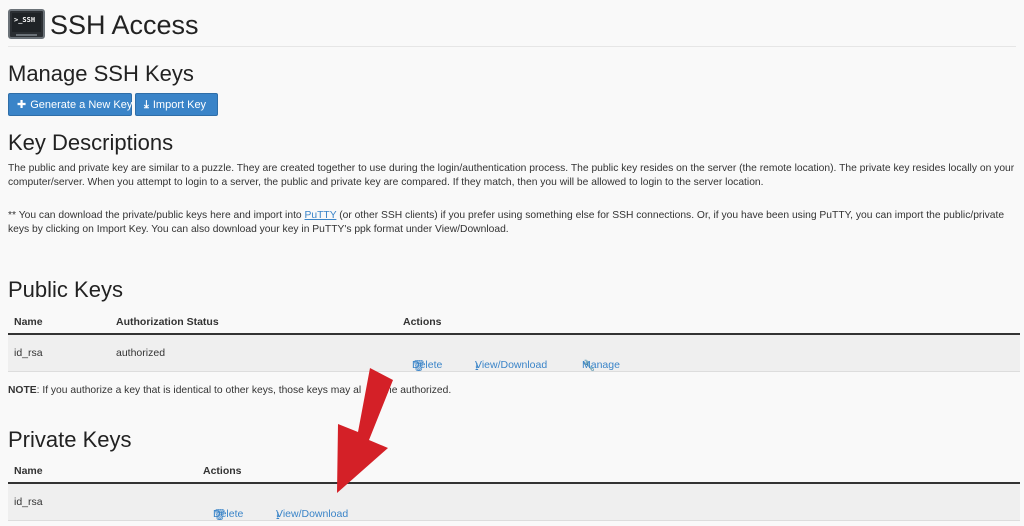 The width and height of the screenshot is (1024, 526). Describe the element at coordinates (512, 27) in the screenshot. I see `page-header: >_SSH SSH Access` at that location.